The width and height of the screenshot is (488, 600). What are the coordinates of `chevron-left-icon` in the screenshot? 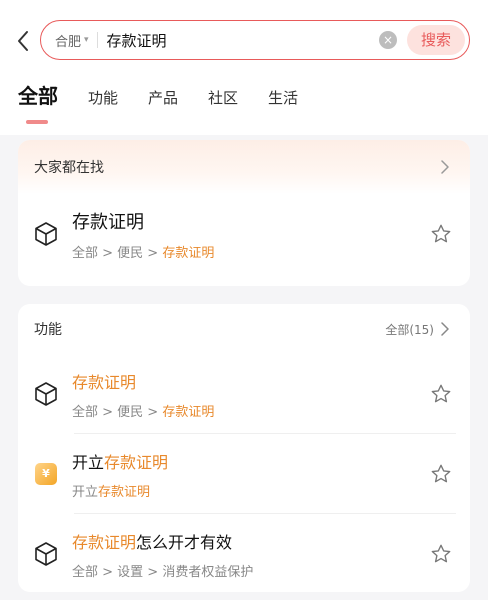 It's located at (23, 41).